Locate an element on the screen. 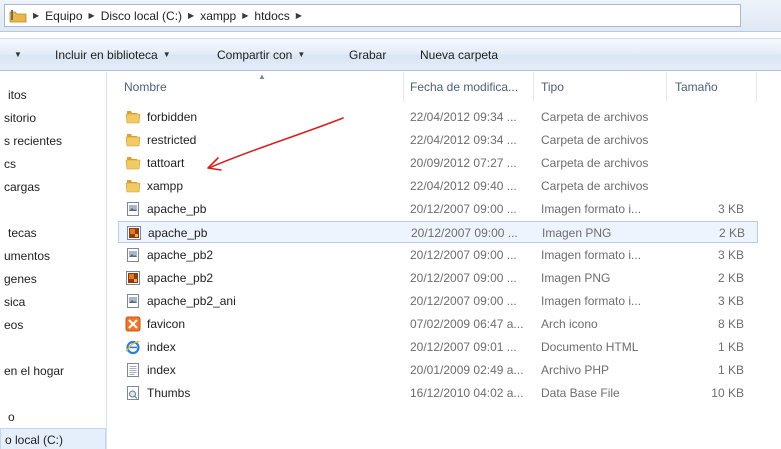 The width and height of the screenshot is (781, 449). burn-button: Grabar is located at coordinates (367, 54).